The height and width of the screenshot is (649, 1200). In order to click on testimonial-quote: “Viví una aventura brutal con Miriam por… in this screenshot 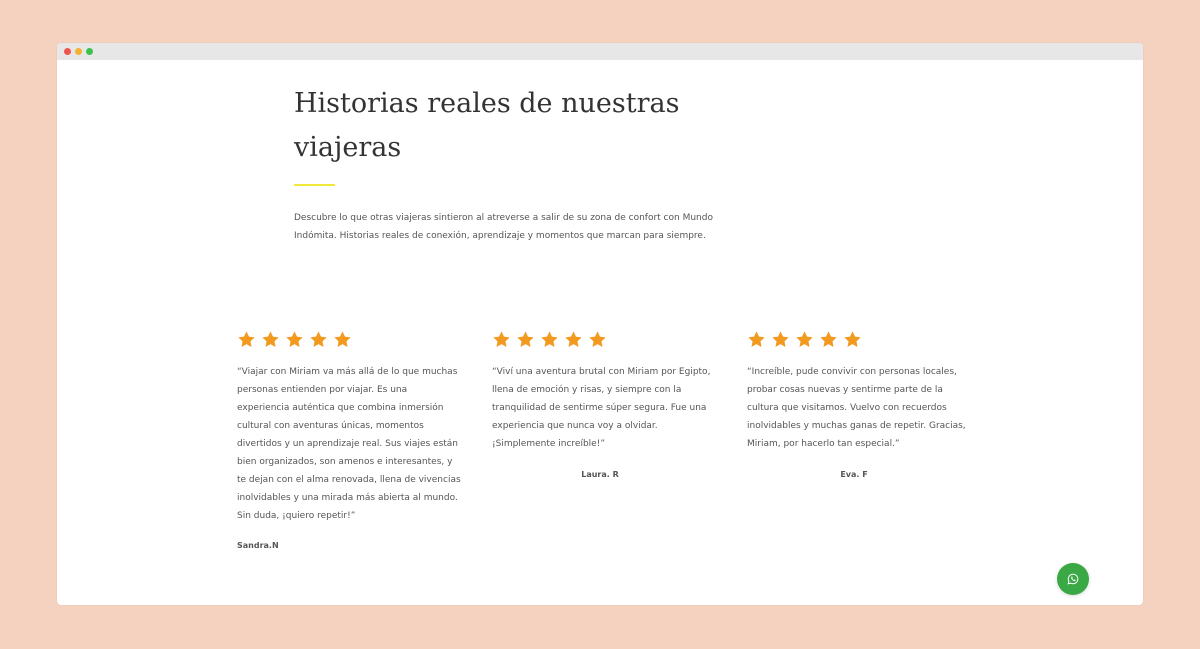, I will do `click(601, 408)`.